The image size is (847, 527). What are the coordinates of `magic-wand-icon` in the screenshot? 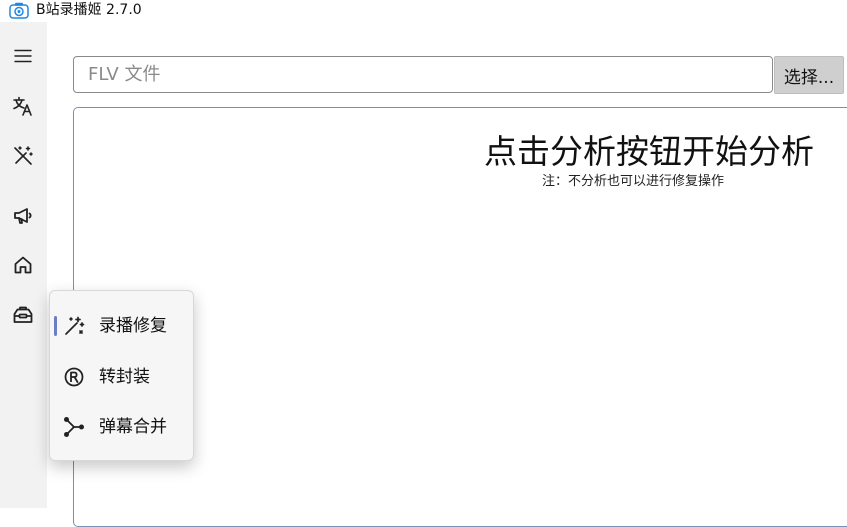 It's located at (75, 325).